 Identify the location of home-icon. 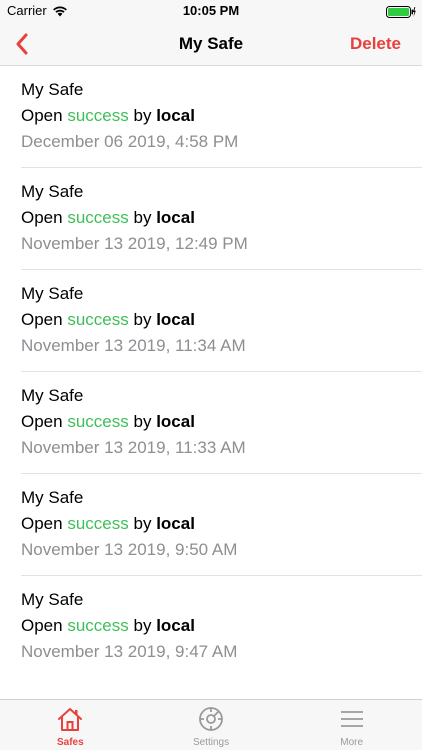
(70, 719).